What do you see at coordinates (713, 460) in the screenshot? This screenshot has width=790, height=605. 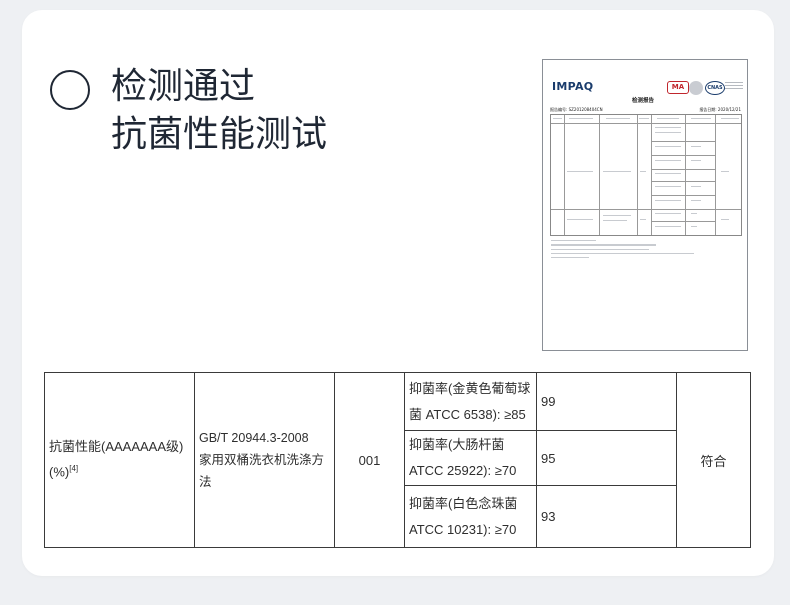 I see `verdict-cell: 符合` at bounding box center [713, 460].